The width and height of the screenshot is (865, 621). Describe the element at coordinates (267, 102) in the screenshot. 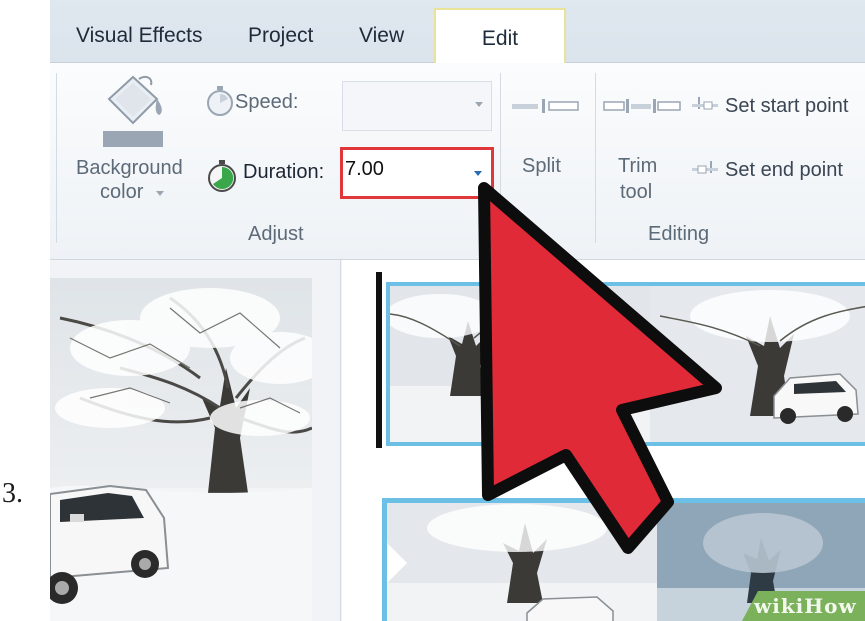

I see `speed-label: Speed:` at that location.